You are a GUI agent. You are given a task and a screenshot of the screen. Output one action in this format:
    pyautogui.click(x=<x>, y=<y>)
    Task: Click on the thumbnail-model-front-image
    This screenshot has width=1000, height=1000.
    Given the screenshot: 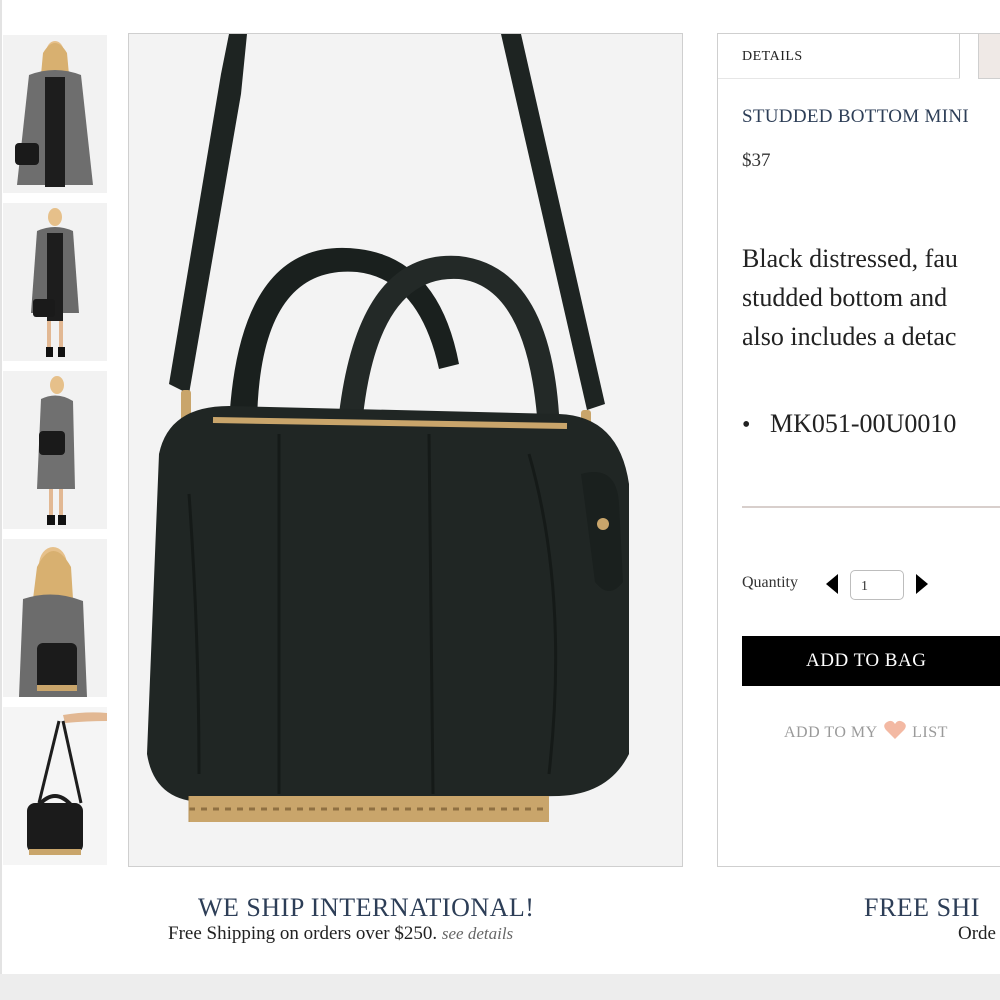 What is the action you would take?
    pyautogui.click(x=55, y=114)
    